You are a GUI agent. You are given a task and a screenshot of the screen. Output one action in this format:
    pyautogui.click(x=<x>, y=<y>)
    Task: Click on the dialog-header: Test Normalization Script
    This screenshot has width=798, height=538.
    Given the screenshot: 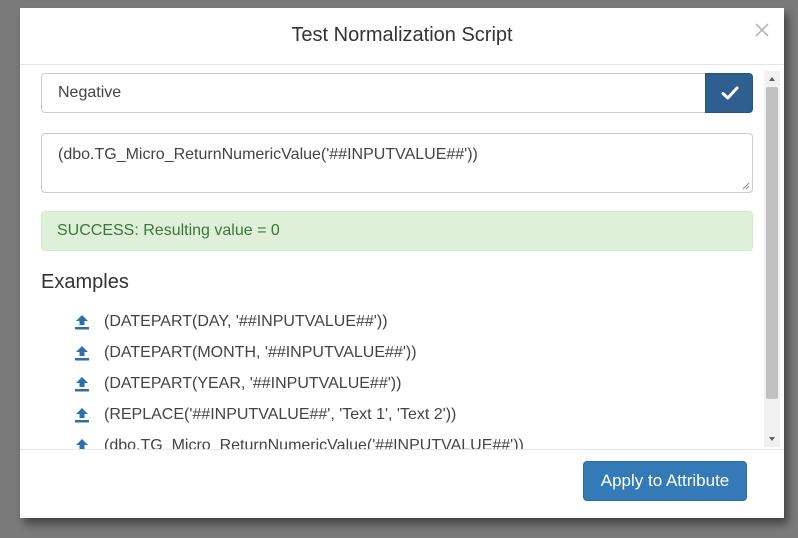 What is the action you would take?
    pyautogui.click(x=402, y=36)
    